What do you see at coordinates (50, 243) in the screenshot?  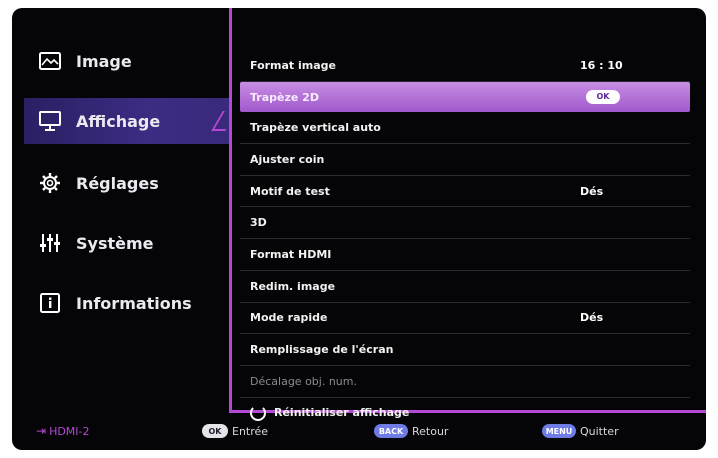 I see `sliders-icon` at bounding box center [50, 243].